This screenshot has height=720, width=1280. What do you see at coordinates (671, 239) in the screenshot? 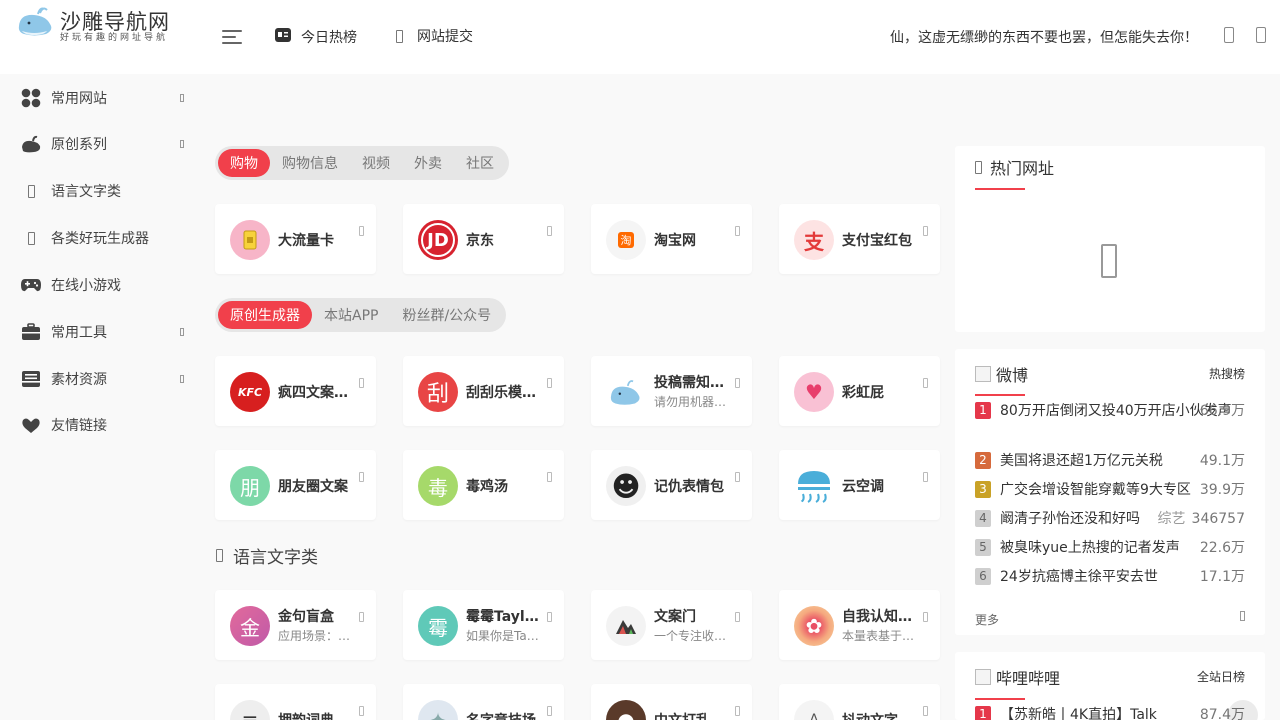
I see `site-card: 淘 淘宝网` at bounding box center [671, 239].